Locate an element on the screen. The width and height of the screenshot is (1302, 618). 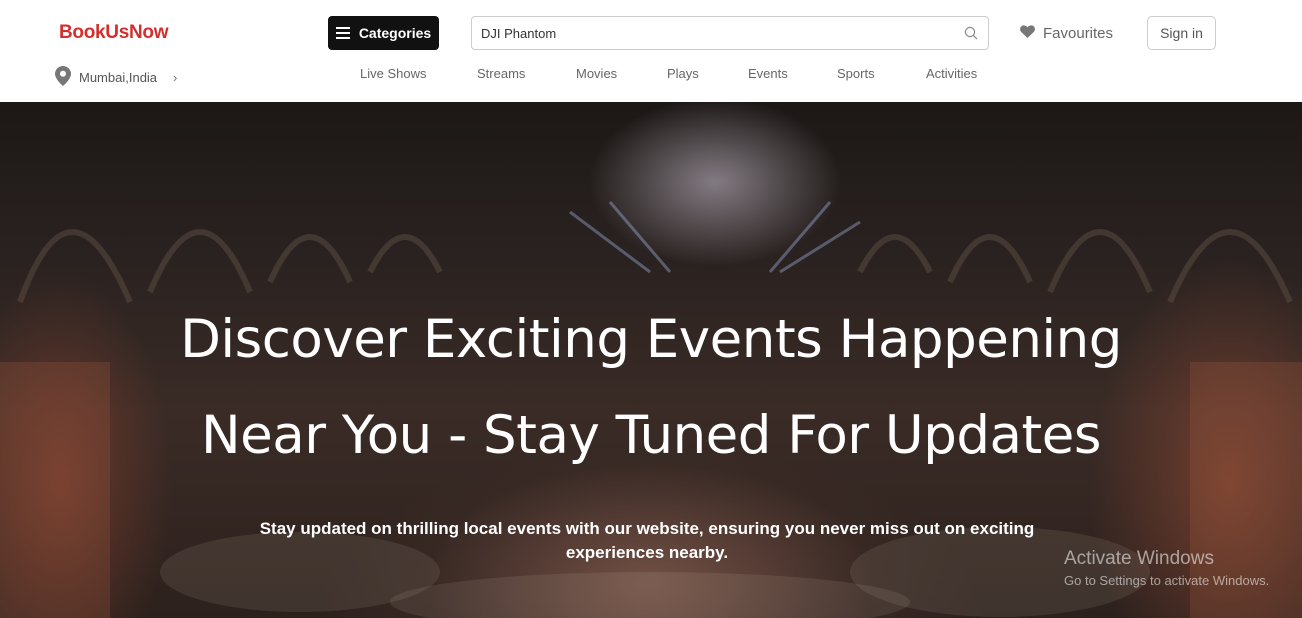
brand-logo: BookUsNow is located at coordinates (114, 33).